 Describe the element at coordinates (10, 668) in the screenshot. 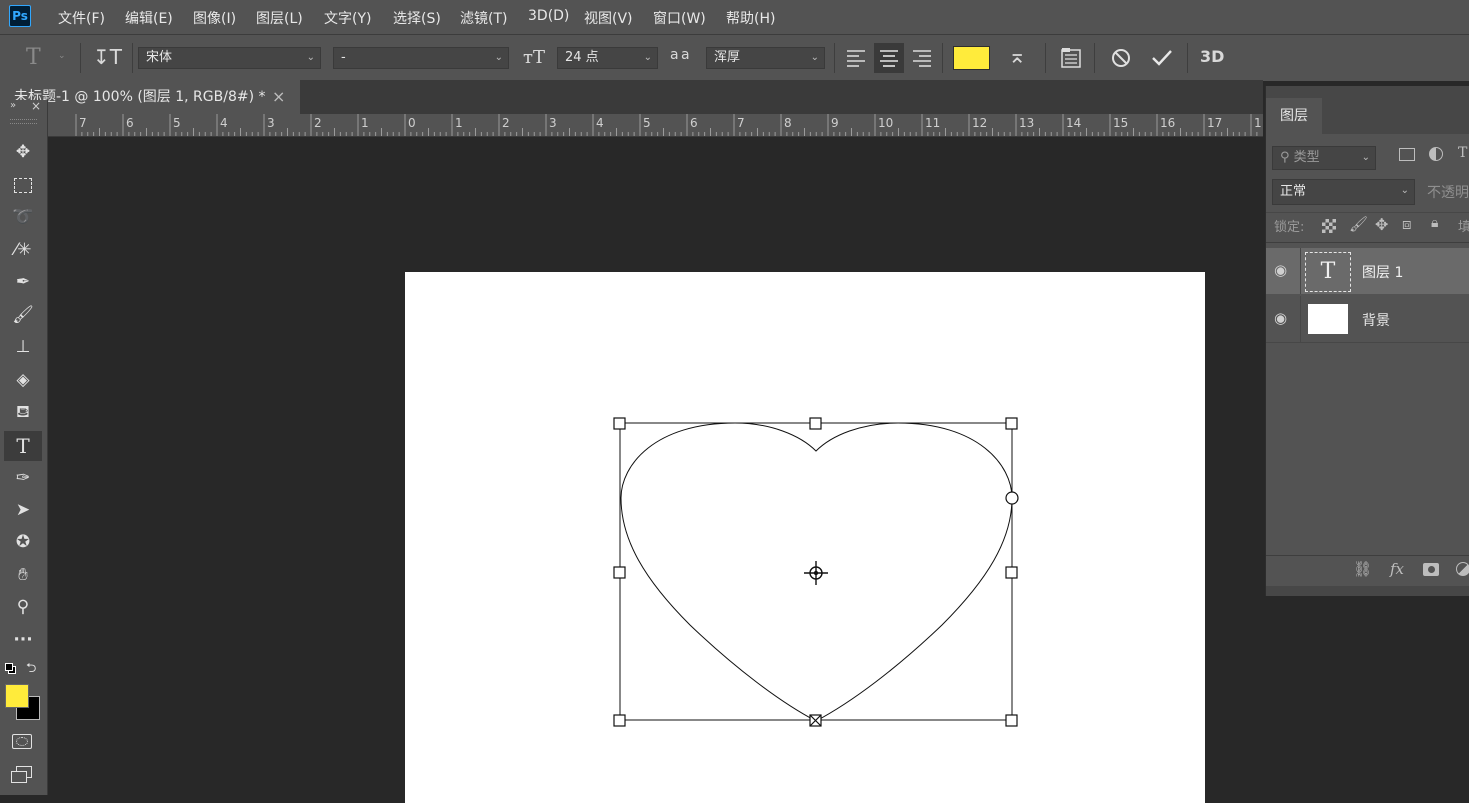

I see `default-colors-icon` at that location.